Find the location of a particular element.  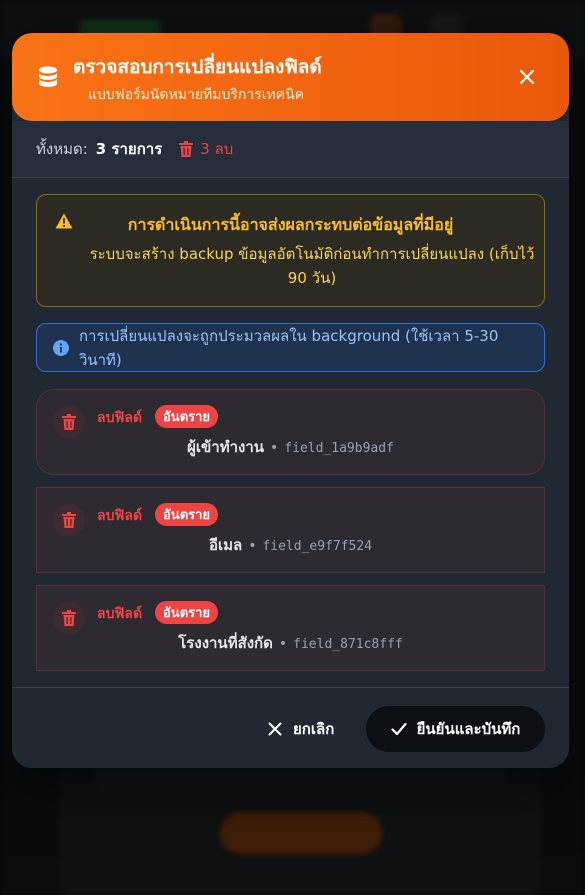

info-icon is located at coordinates (61, 347).